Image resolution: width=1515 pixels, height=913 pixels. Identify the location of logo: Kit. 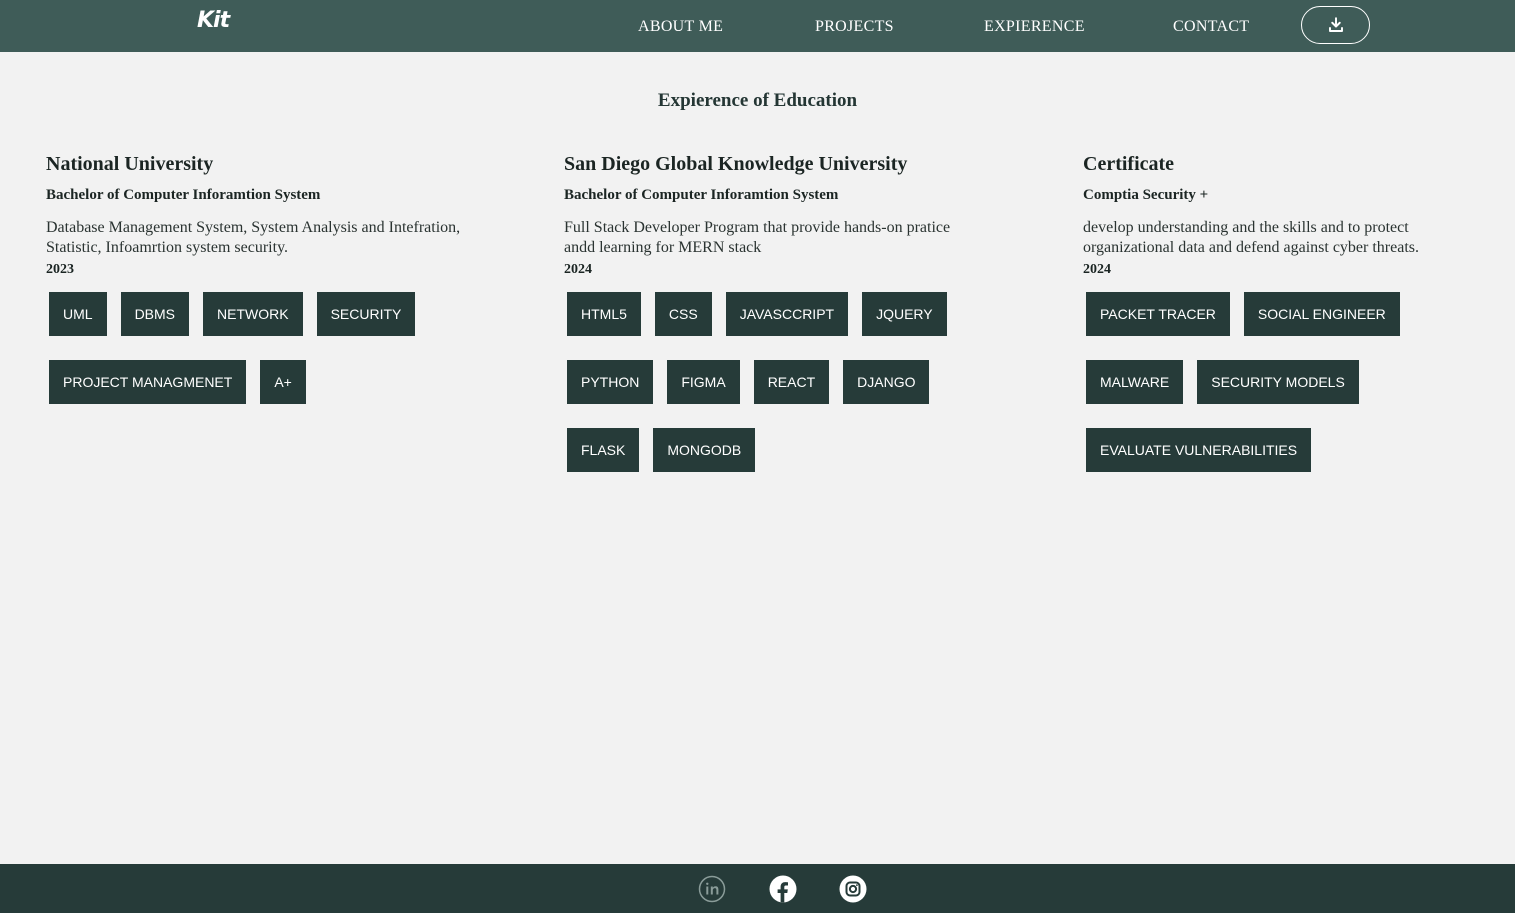
(213, 20).